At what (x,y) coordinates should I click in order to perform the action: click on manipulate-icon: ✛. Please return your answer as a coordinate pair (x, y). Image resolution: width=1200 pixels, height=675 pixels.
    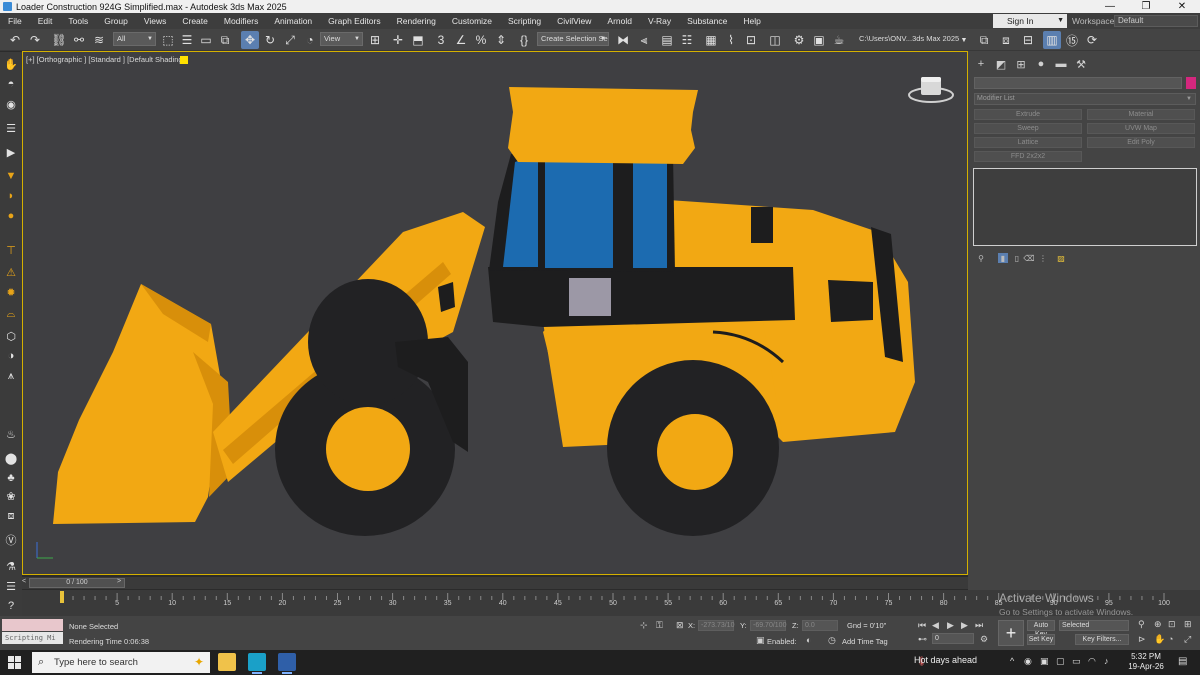
    Looking at the image, I should click on (398, 40).